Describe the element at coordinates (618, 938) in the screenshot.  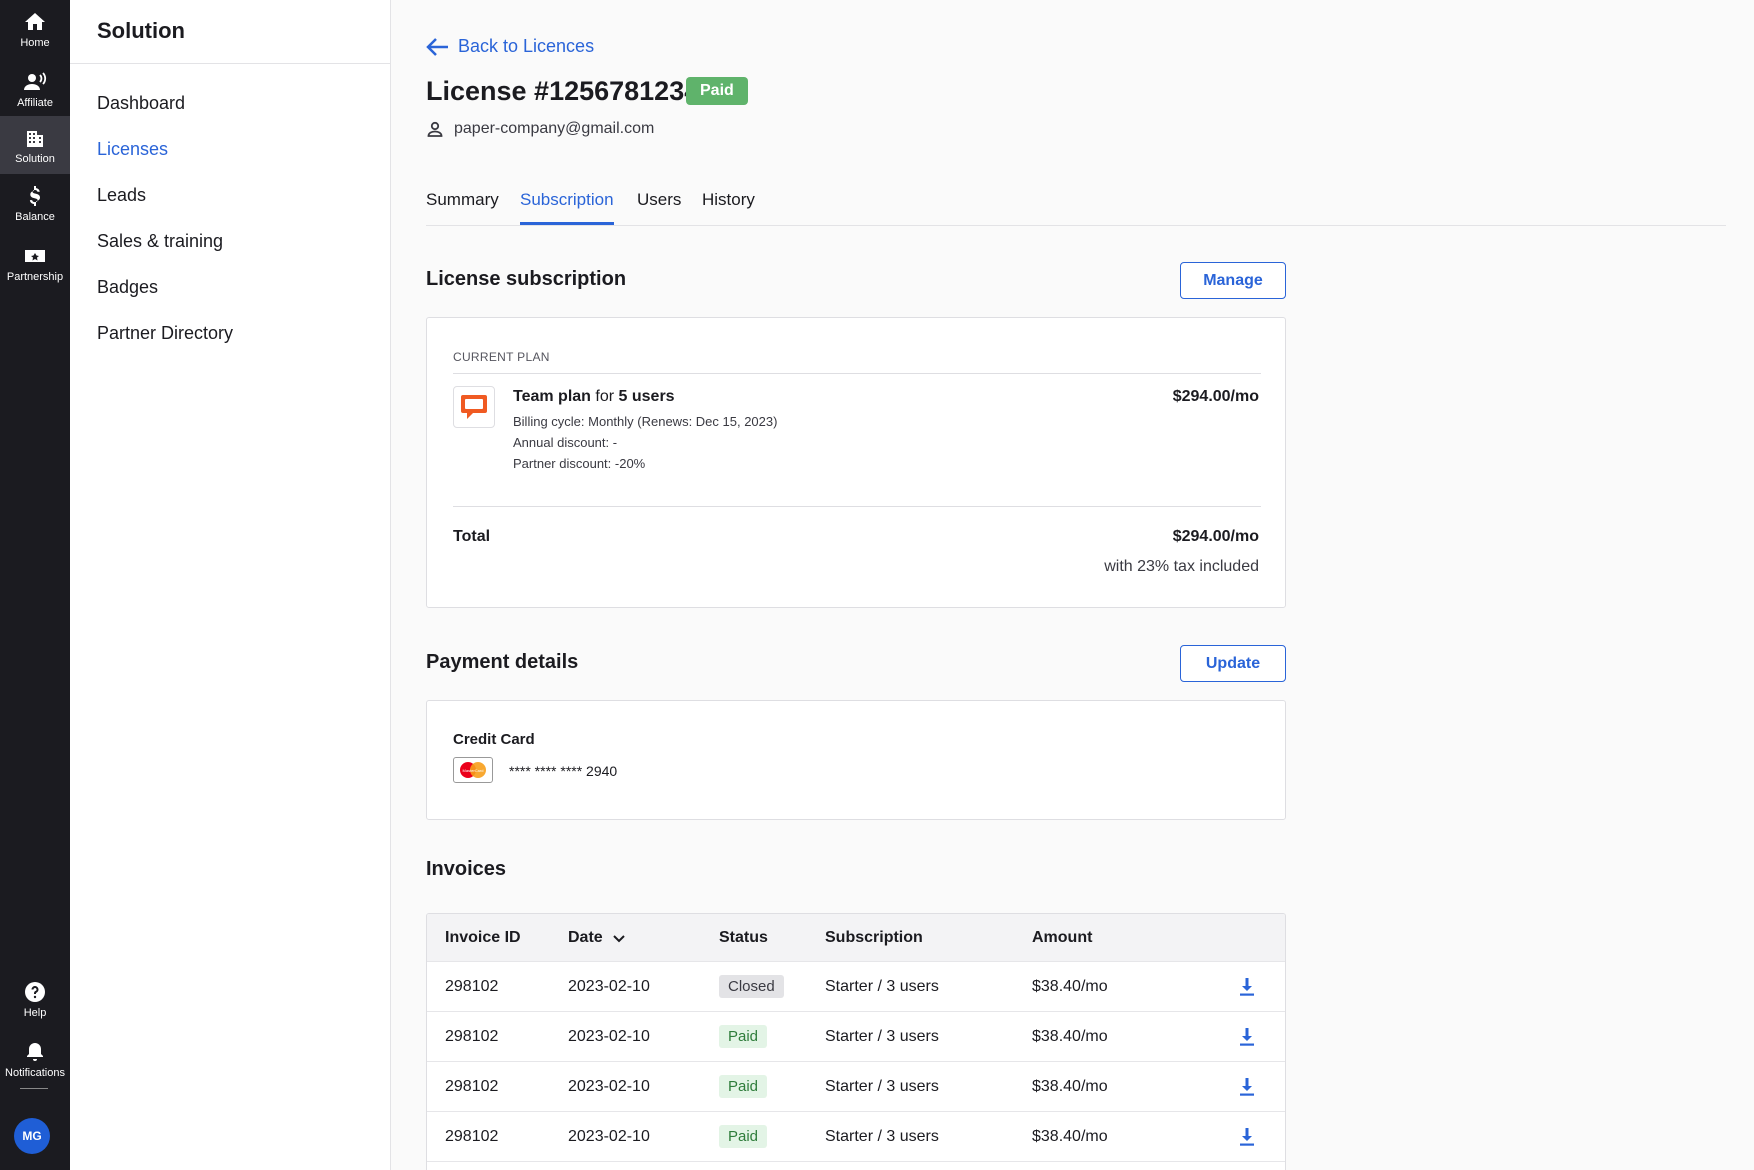
I see `chevron-down-icon` at that location.